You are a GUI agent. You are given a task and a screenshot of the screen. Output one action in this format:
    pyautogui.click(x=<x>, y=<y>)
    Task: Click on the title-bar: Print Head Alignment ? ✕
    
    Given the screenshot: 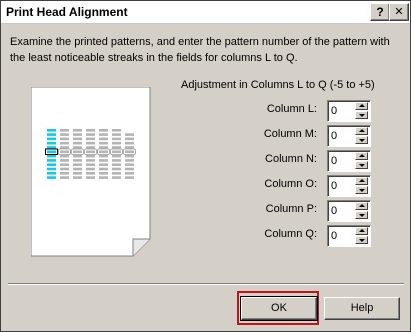 What is the action you would take?
    pyautogui.click(x=205, y=12)
    